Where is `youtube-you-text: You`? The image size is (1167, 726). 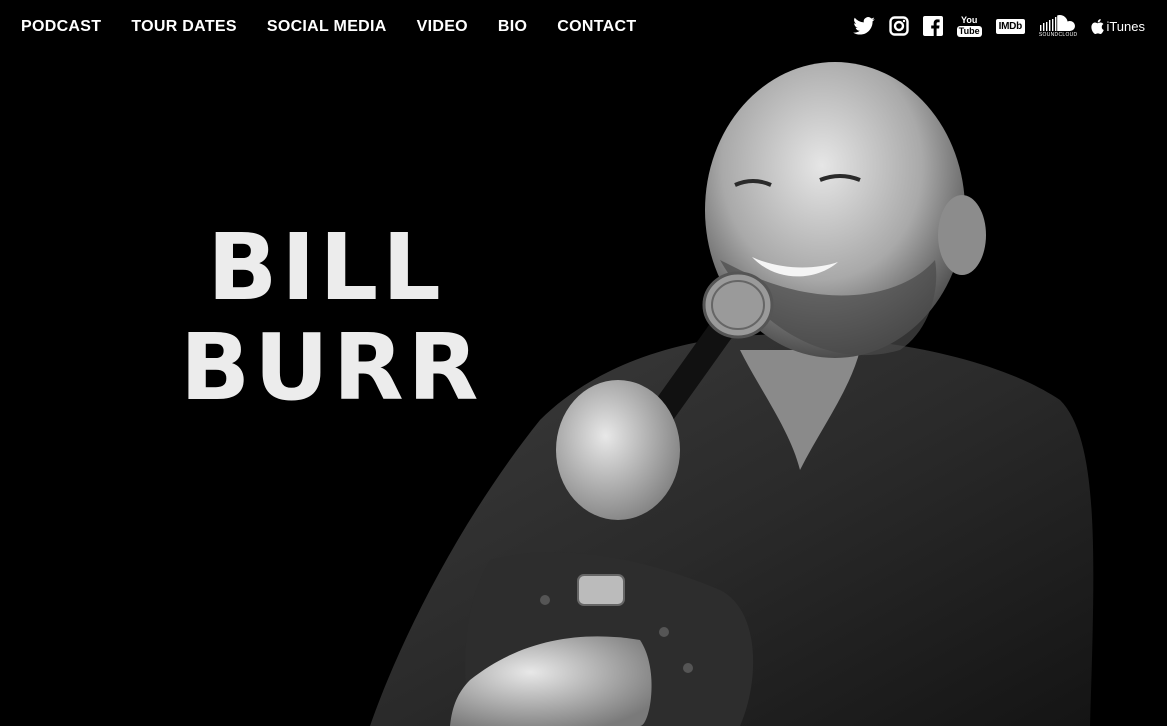 youtube-you-text: You is located at coordinates (969, 19).